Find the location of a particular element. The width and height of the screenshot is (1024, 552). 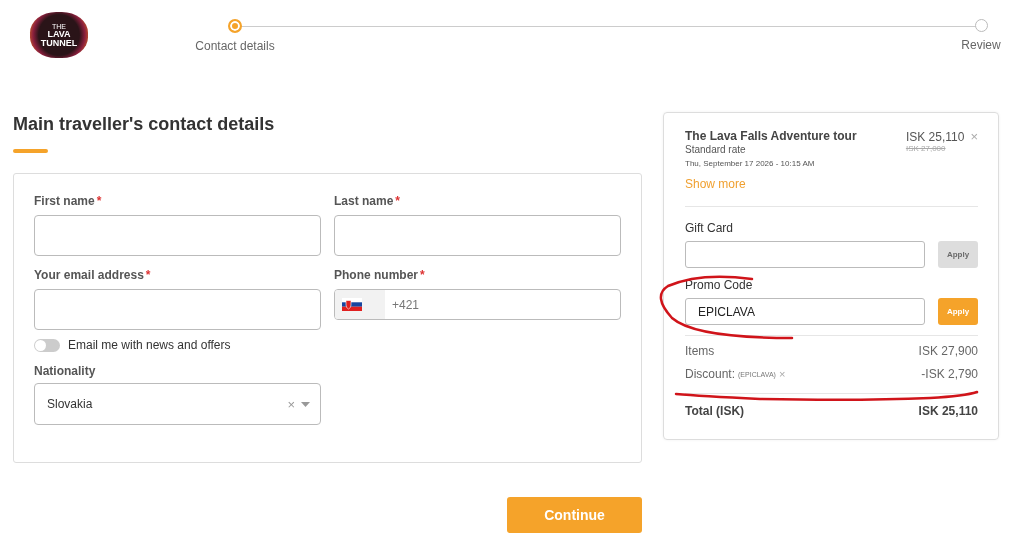

old-price: ISK 27,000 is located at coordinates (926, 148).